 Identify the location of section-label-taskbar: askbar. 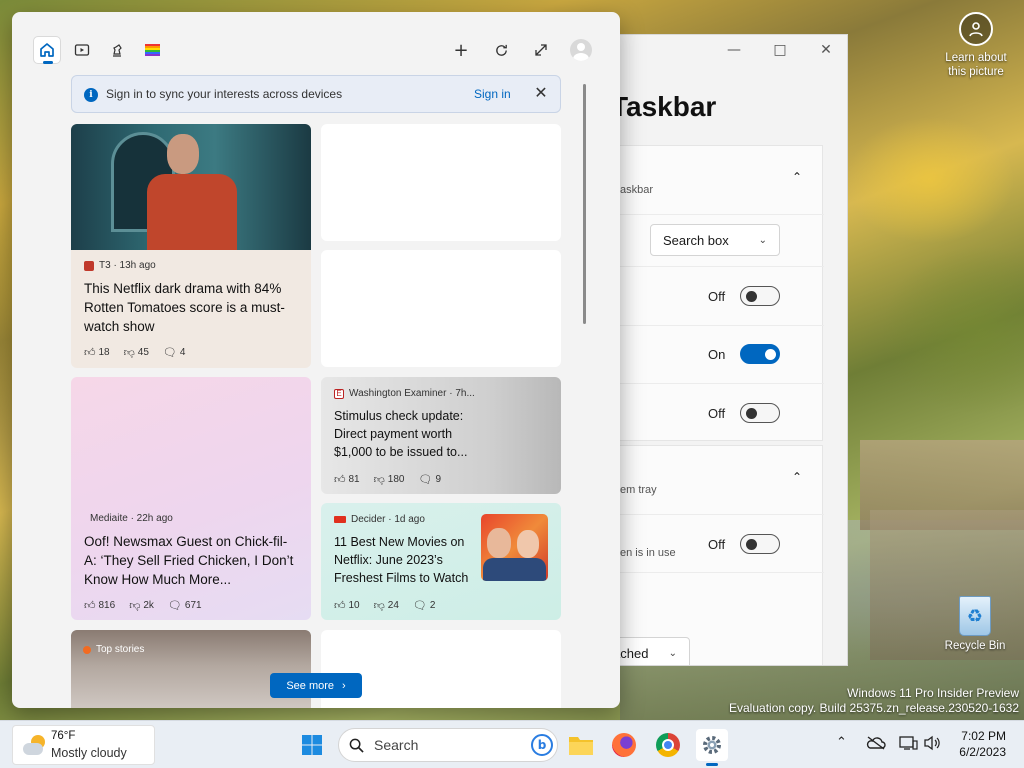
(637, 190).